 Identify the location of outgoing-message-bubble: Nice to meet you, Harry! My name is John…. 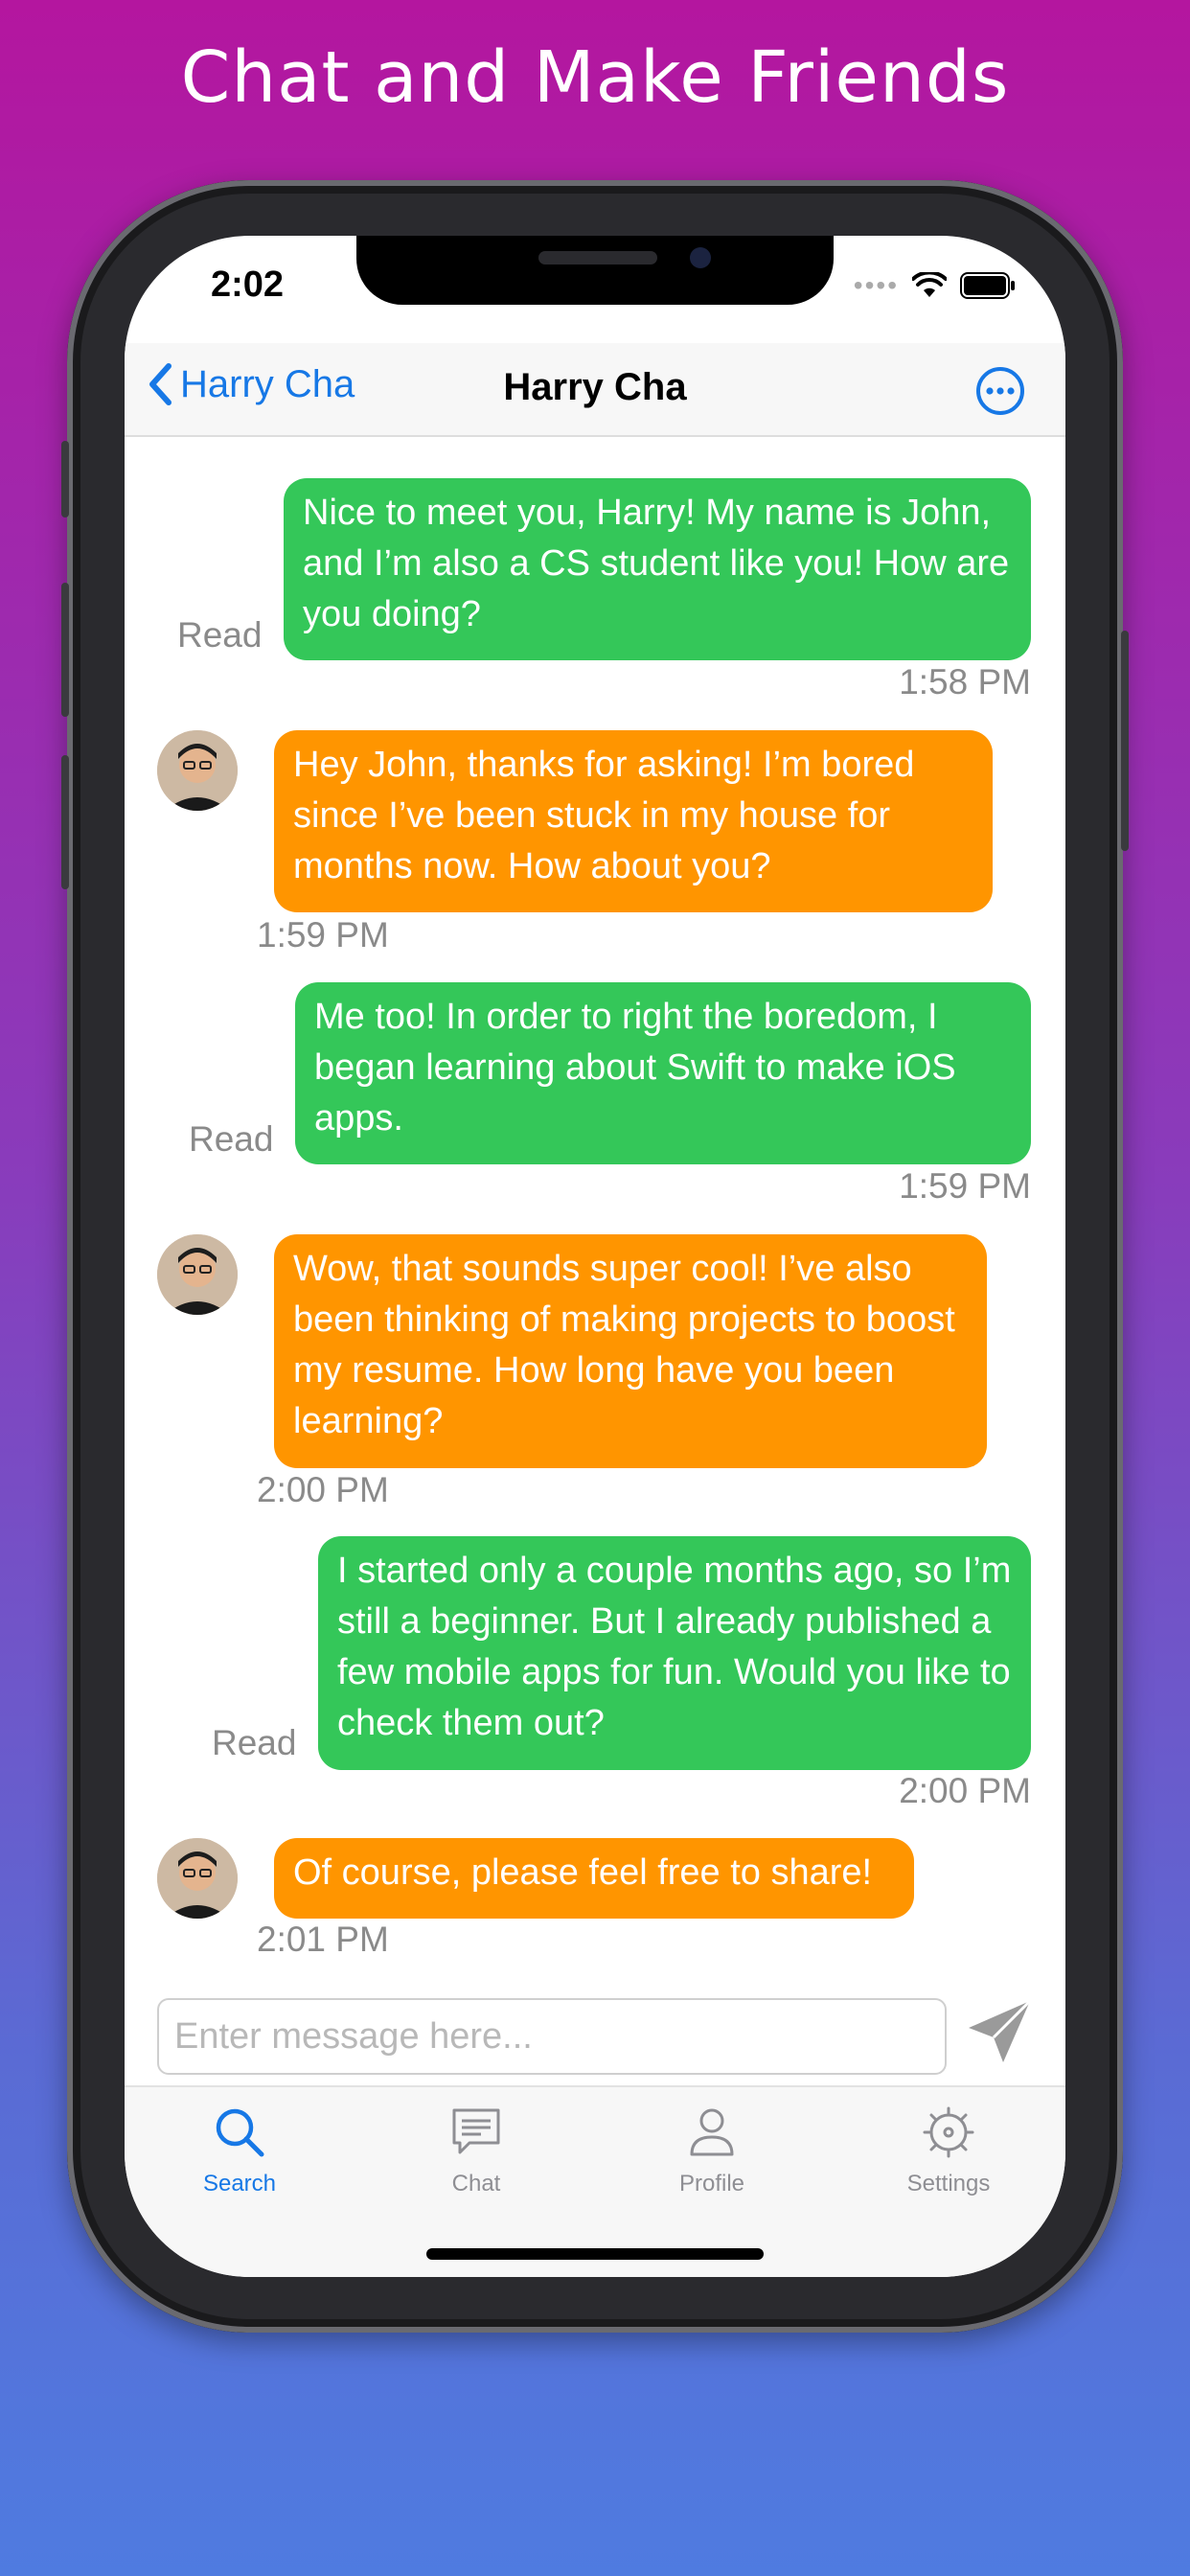
(657, 569).